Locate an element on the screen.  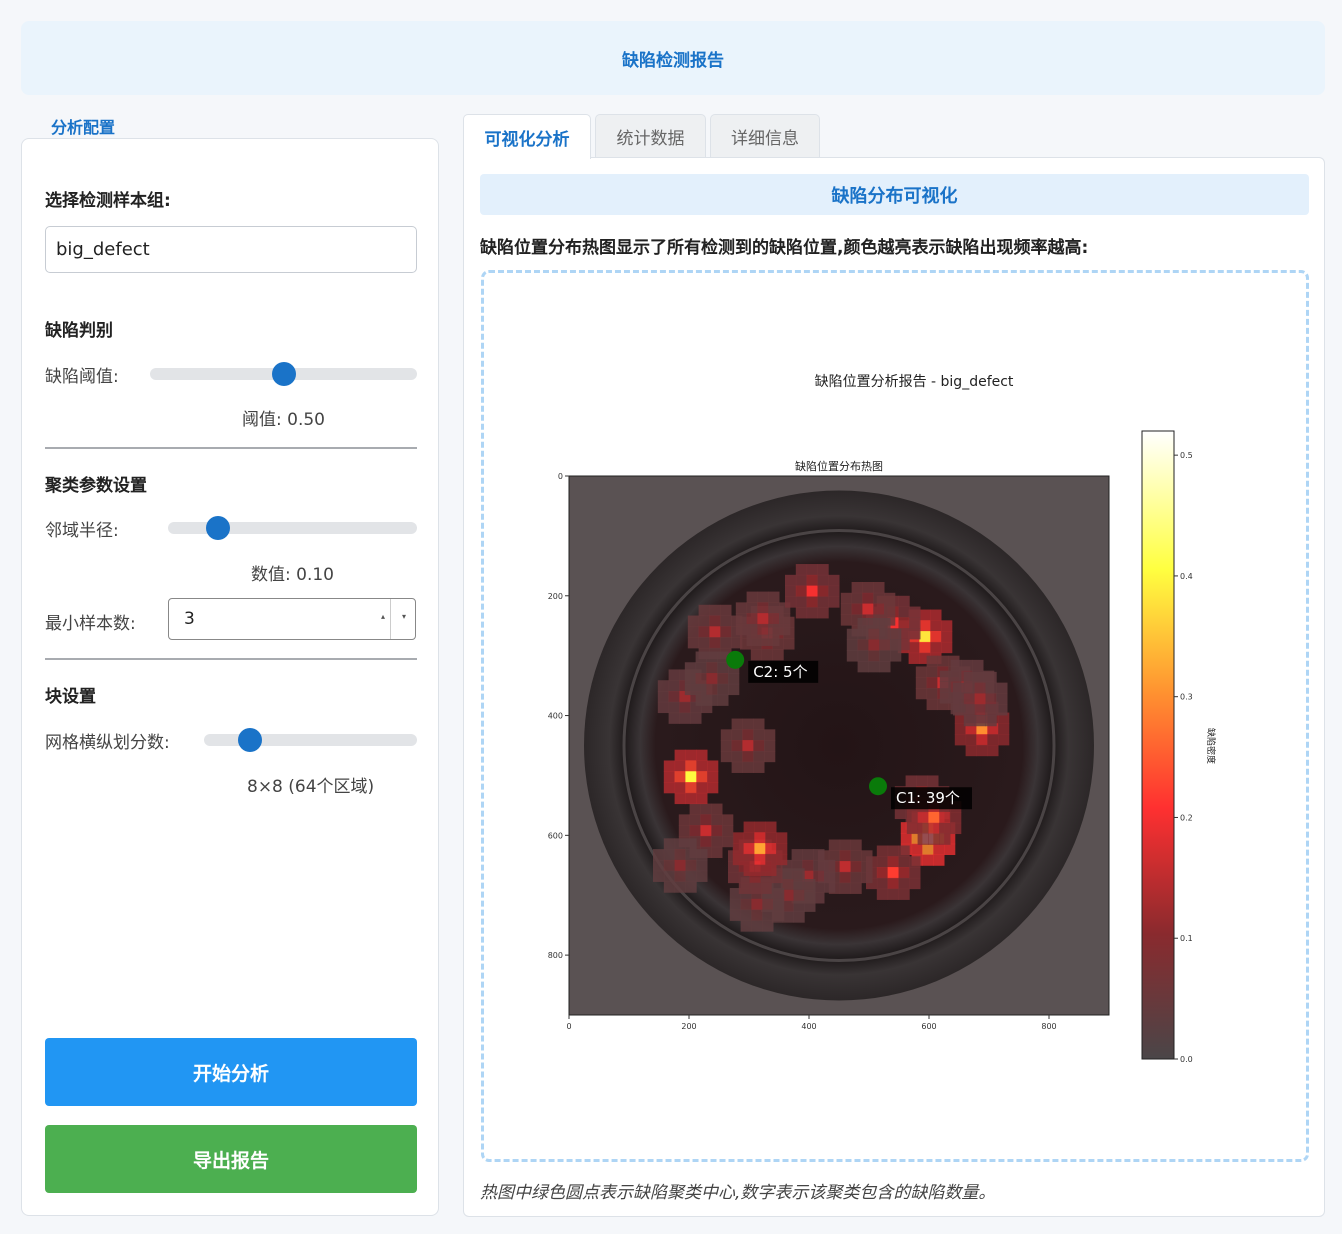
min-samples-stepper: 3 ▴ ▾ is located at coordinates (292, 619).